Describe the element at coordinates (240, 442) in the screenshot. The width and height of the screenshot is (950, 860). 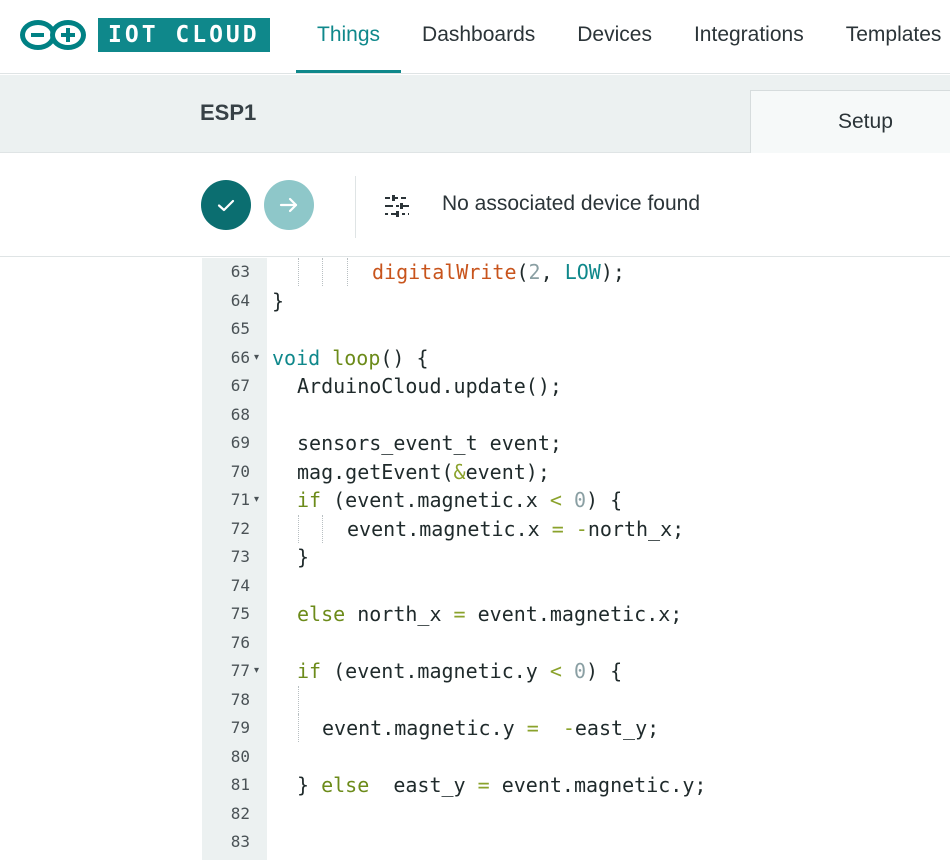
I see `line-number: 69` at that location.